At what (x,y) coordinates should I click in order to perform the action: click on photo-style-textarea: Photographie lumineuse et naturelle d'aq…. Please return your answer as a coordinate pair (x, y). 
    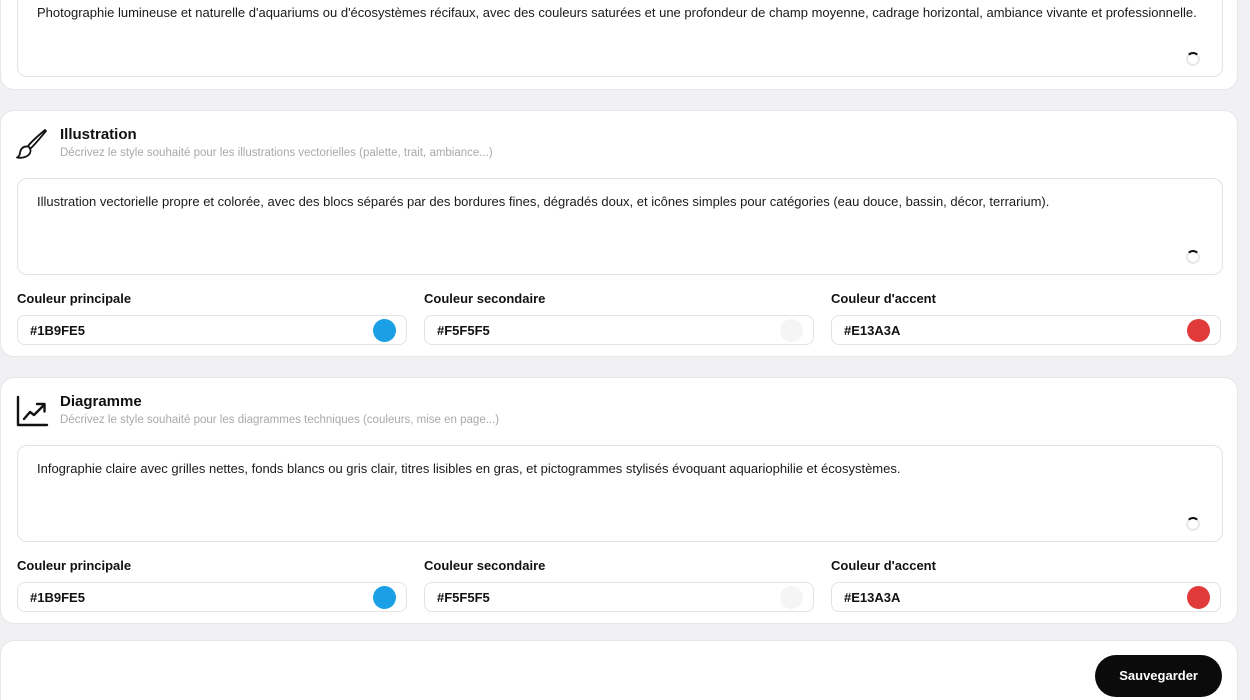
    Looking at the image, I should click on (620, 38).